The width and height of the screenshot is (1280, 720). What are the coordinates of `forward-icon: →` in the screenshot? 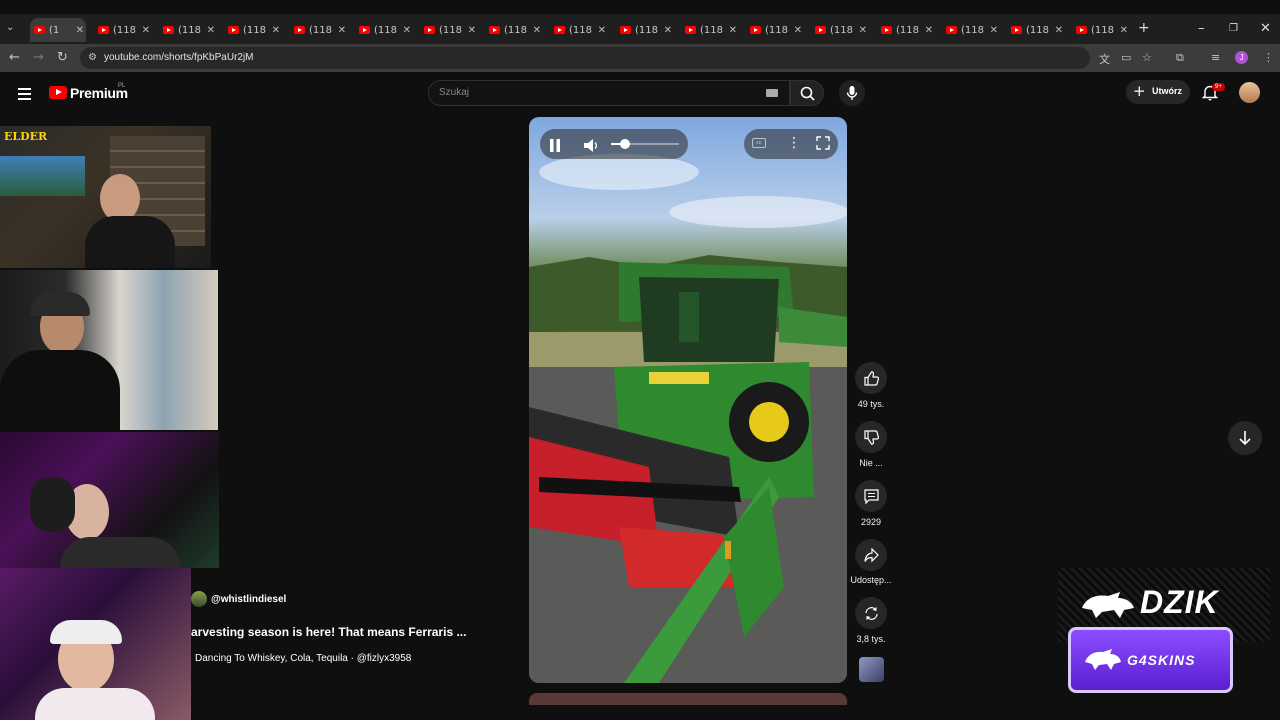 It's located at (38, 57).